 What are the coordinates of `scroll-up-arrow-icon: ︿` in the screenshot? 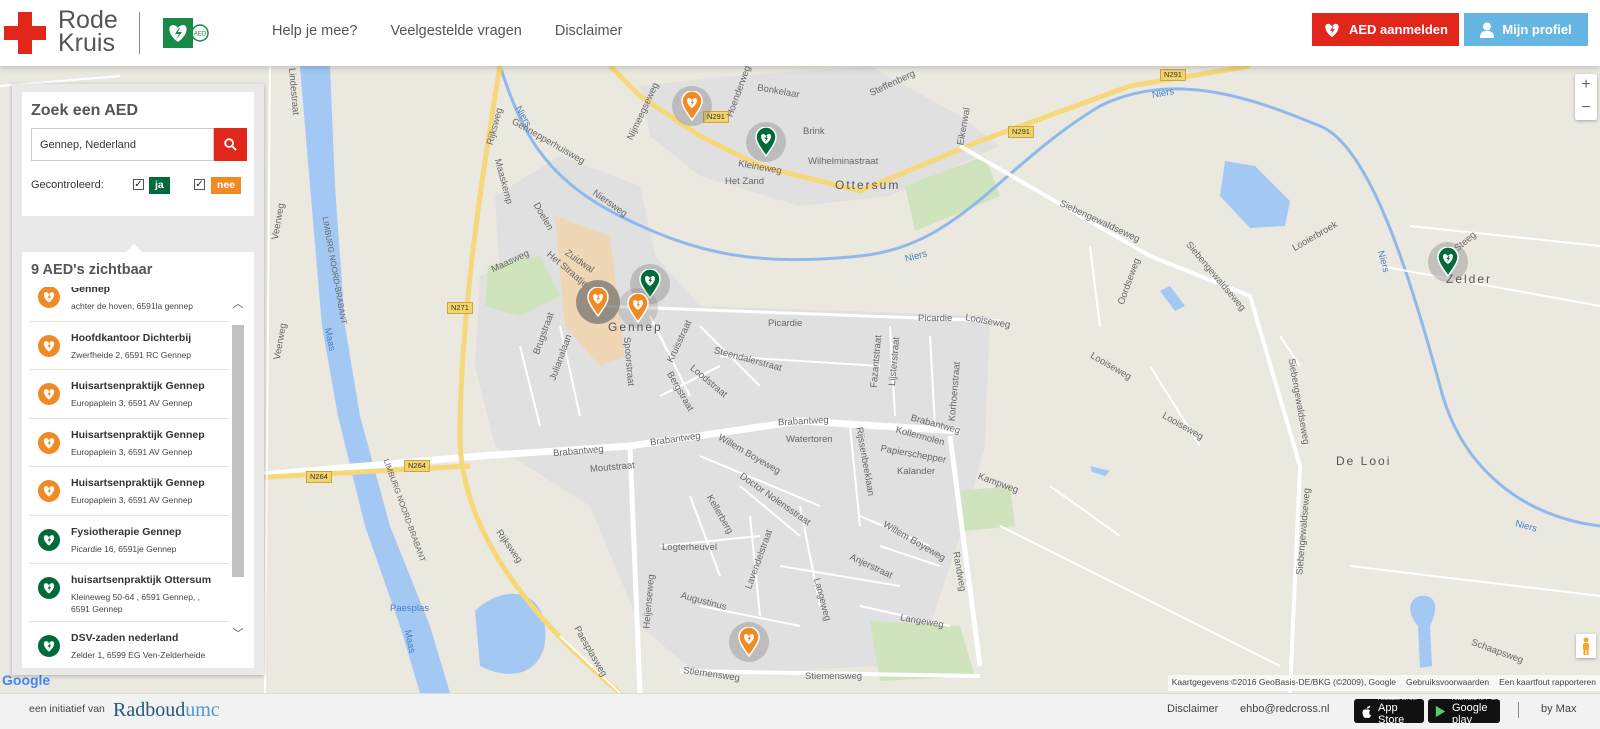 It's located at (238, 304).